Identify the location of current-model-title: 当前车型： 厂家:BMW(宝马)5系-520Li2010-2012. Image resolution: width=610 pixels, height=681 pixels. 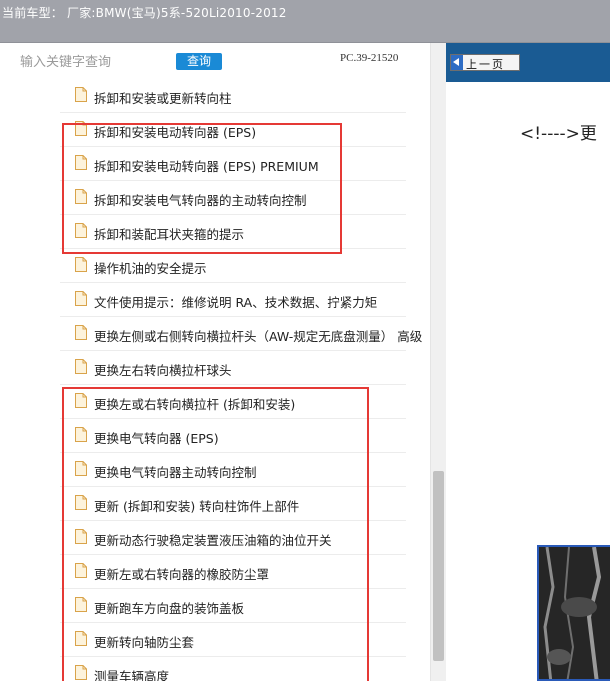
(144, 13).